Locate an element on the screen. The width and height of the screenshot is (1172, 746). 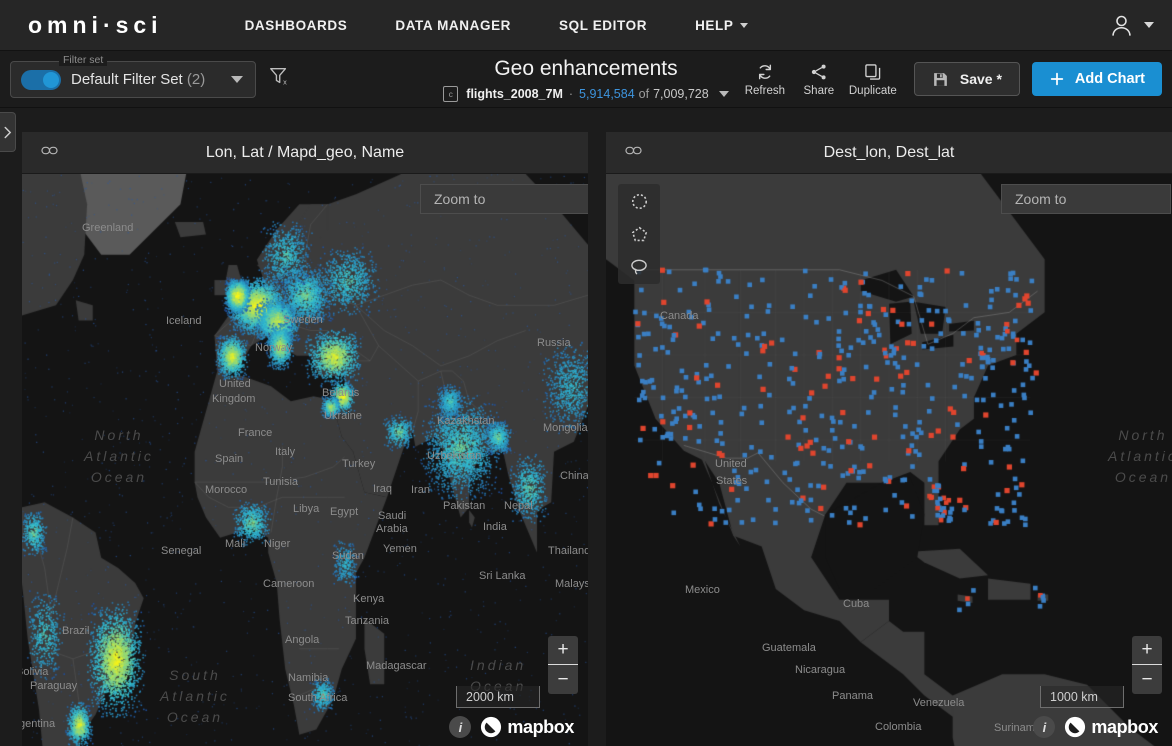
filter-set-count: (2) is located at coordinates (196, 79).